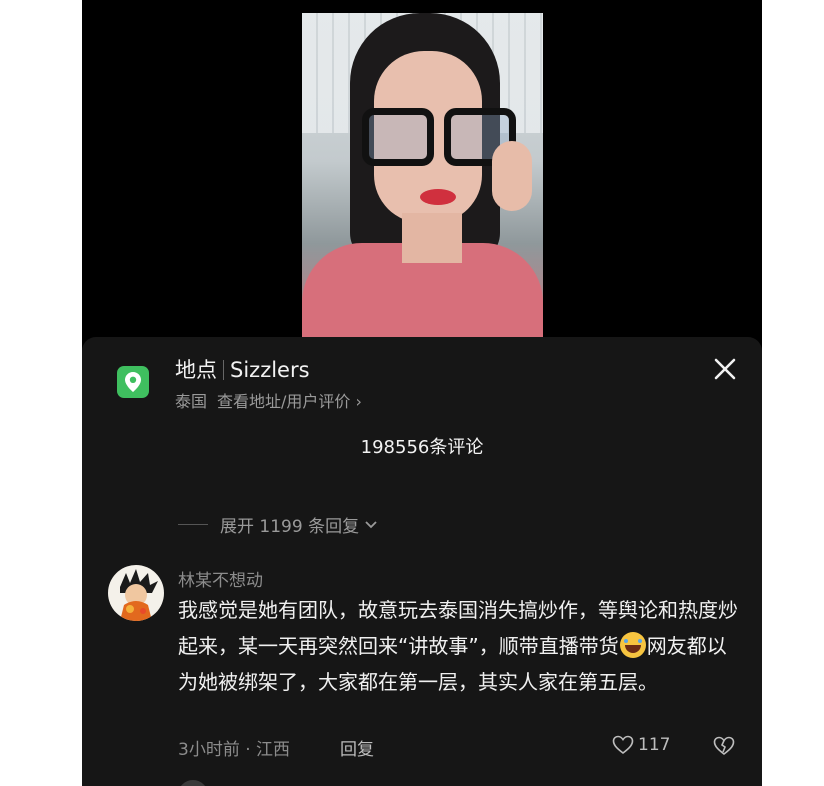  I want to click on comment-meta: 3小时前 · 江西, so click(234, 750).